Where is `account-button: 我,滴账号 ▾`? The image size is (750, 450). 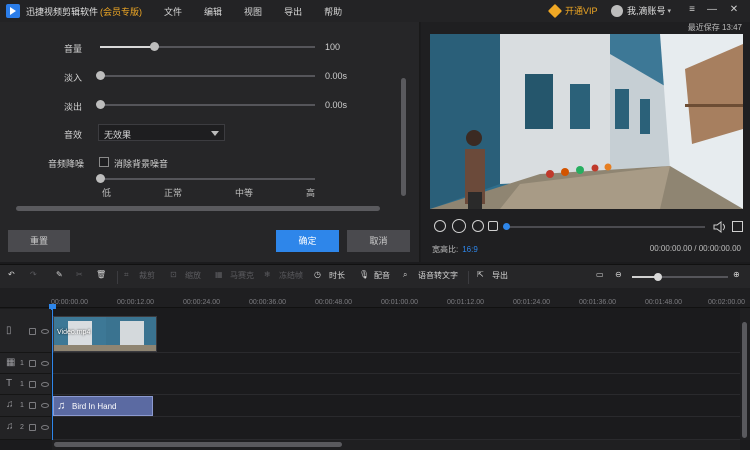 account-button: 我,滴账号 ▾ is located at coordinates (641, 10).